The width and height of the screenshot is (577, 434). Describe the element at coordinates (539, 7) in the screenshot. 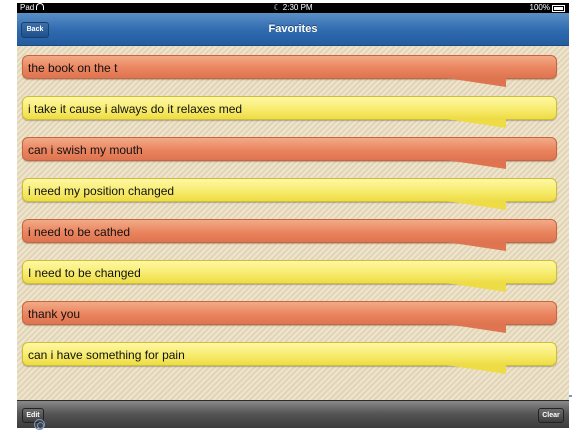

I see `battery-label: 100%` at that location.